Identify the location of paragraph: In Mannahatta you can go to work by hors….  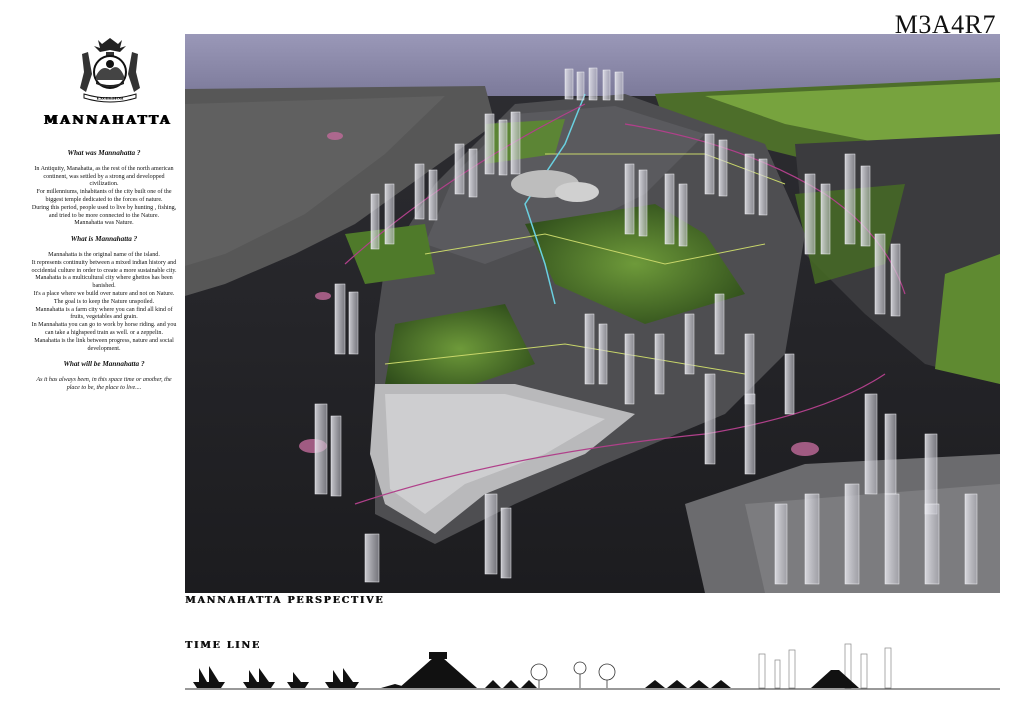
(104, 329).